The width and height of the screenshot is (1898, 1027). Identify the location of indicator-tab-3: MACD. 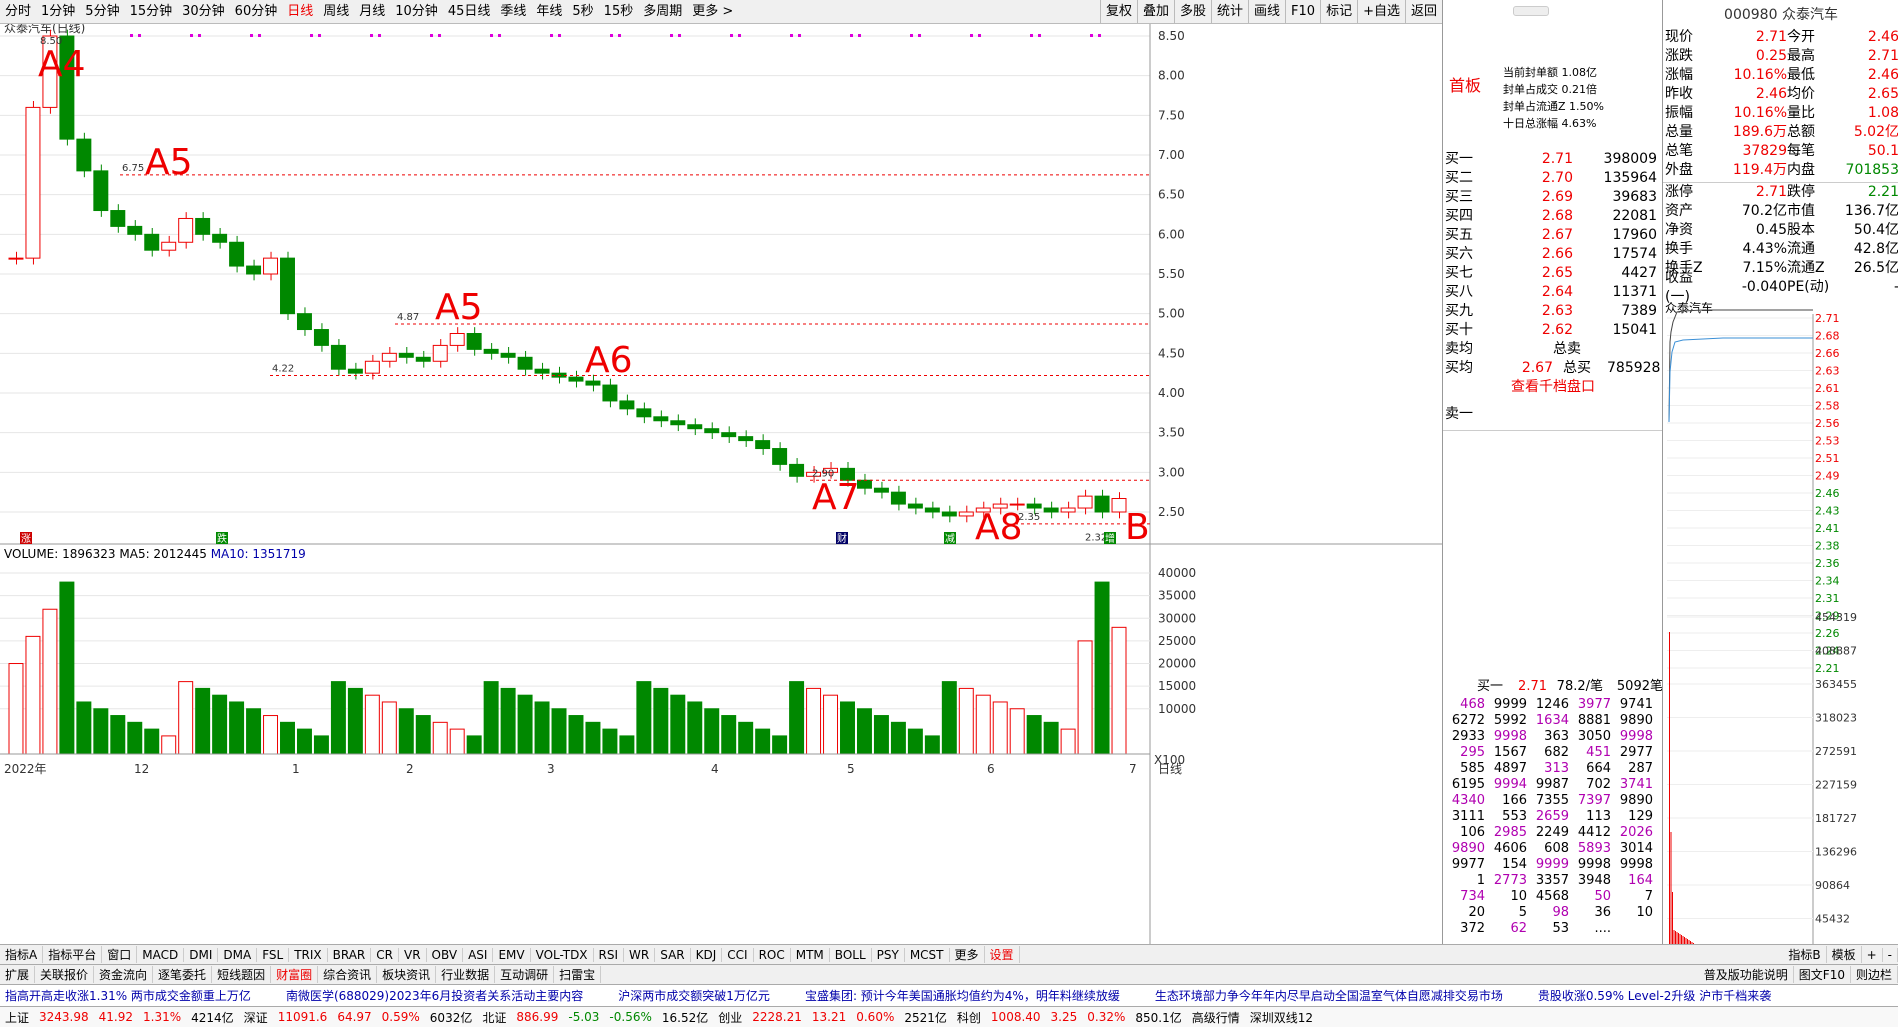
(161, 954).